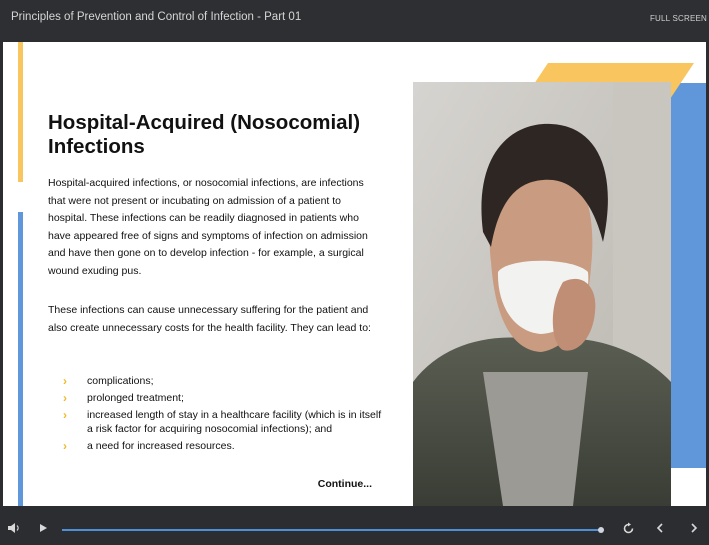  I want to click on play-button, so click(43, 528).